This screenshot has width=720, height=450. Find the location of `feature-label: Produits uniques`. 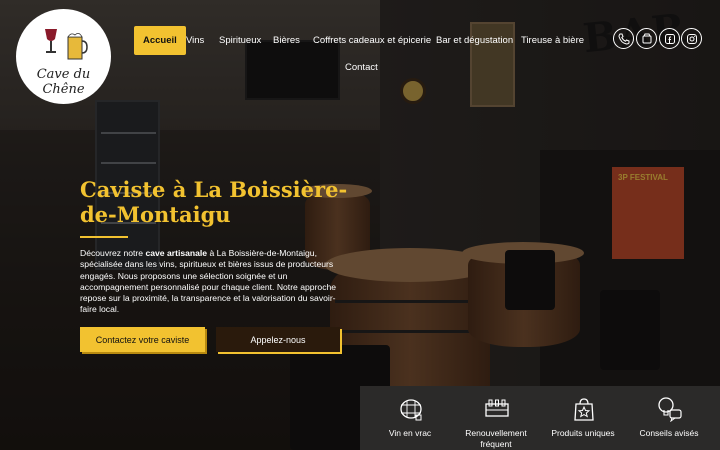

feature-label: Produits uniques is located at coordinates (583, 433).